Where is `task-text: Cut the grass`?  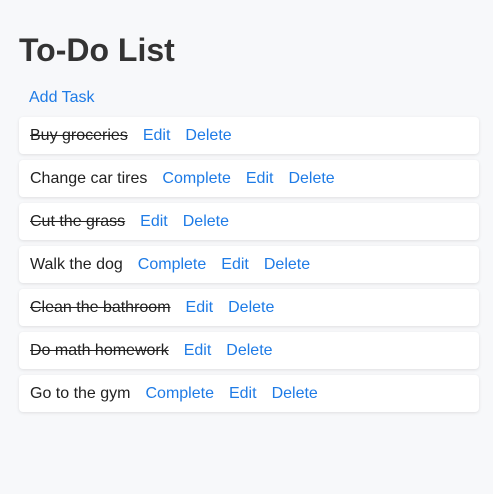 task-text: Cut the grass is located at coordinates (78, 221).